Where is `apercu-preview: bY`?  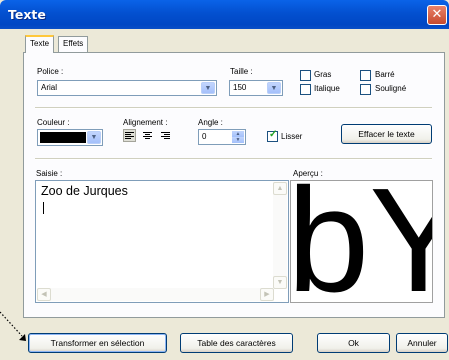
apercu-preview: bY is located at coordinates (361, 241).